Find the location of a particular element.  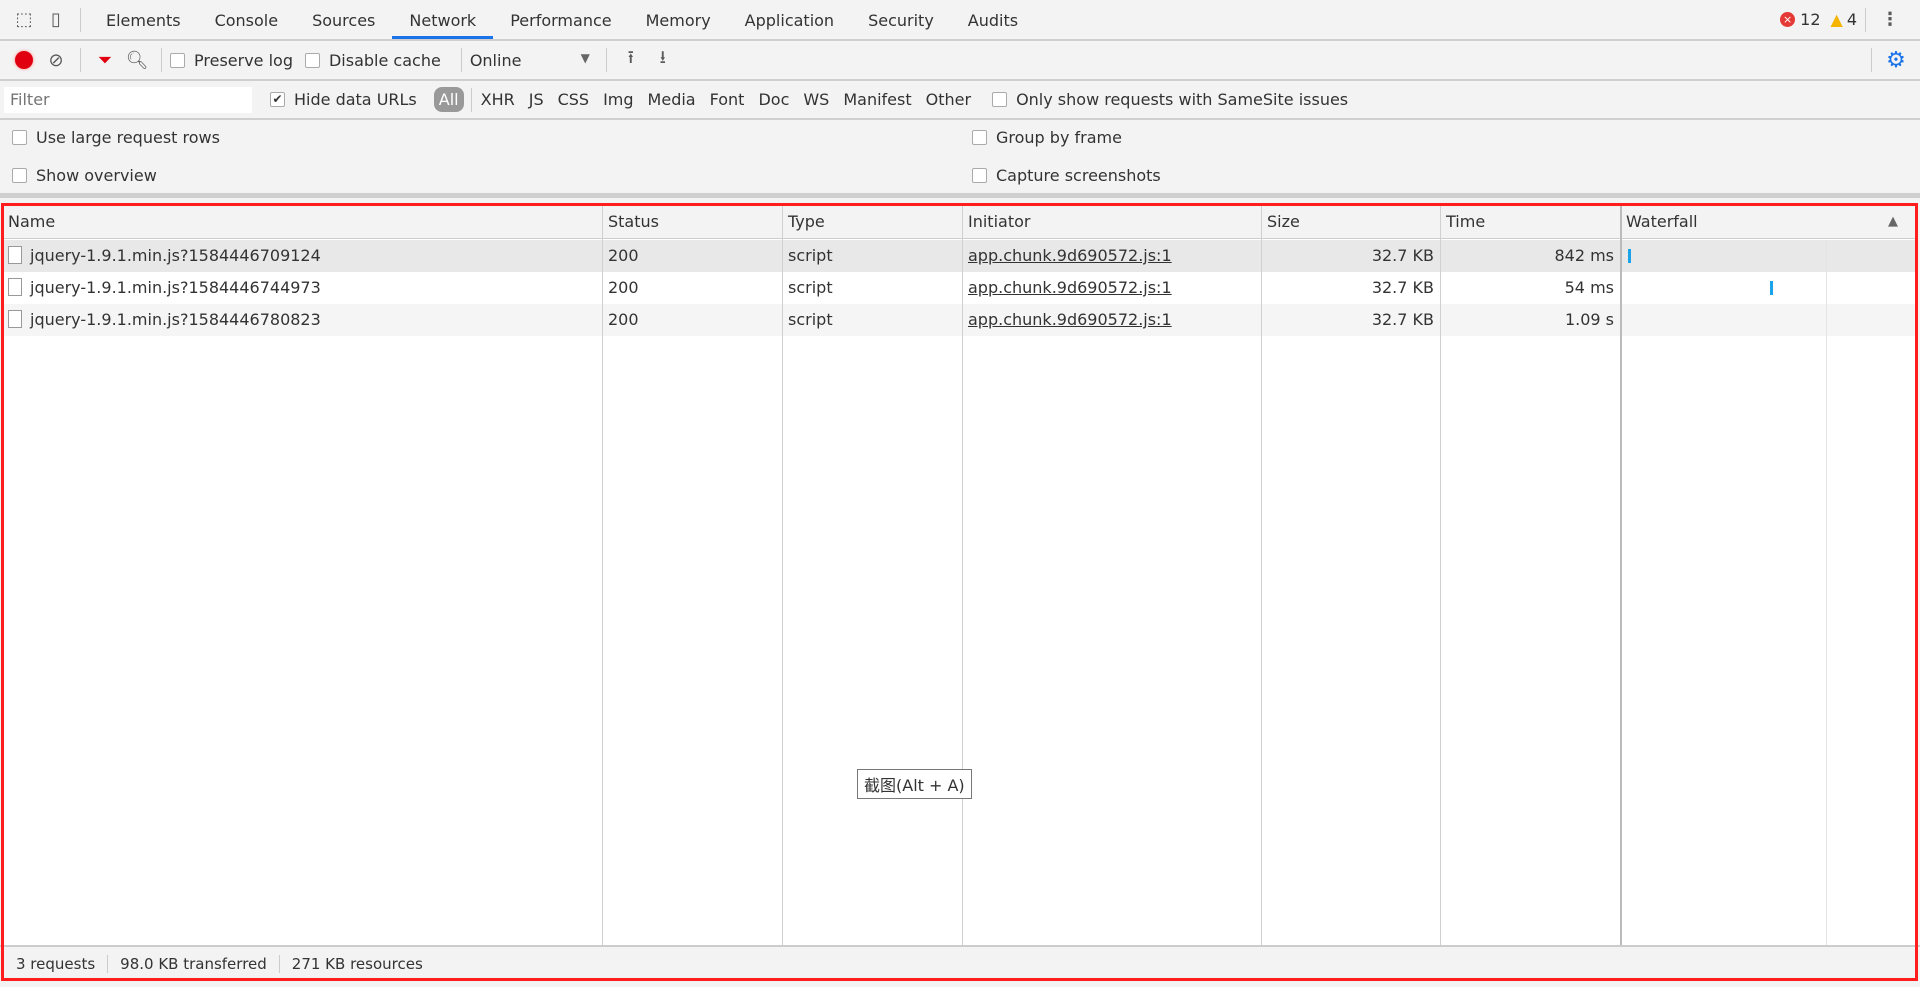

tab-audits: Audits is located at coordinates (993, 19).